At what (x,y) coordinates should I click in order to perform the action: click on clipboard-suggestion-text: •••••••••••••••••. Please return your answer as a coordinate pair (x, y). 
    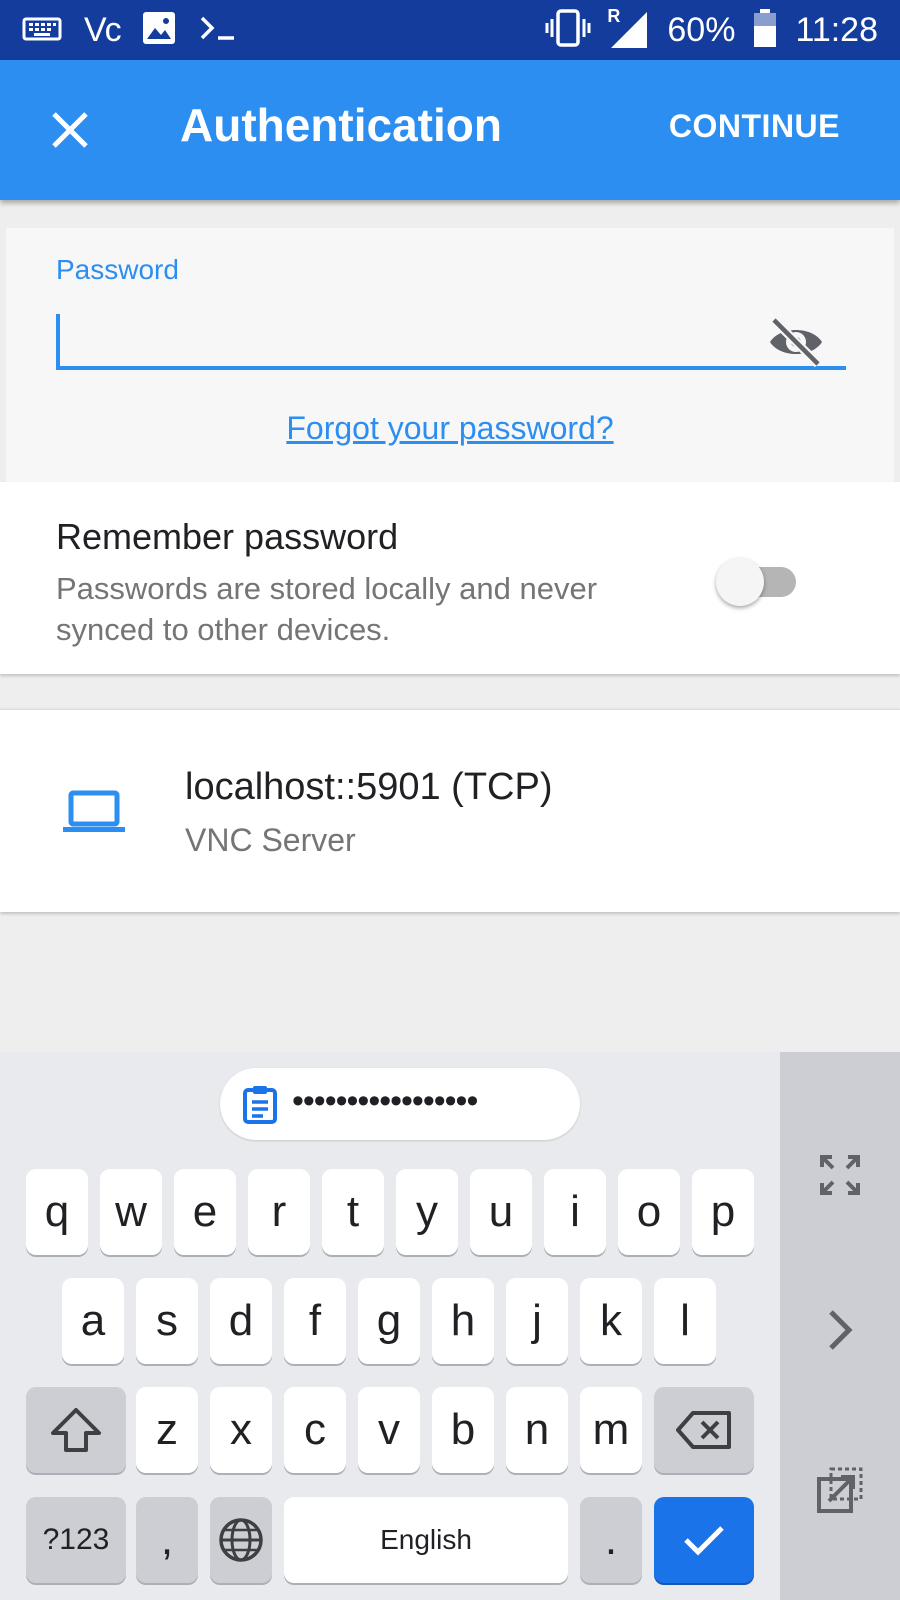
    Looking at the image, I should click on (385, 1101).